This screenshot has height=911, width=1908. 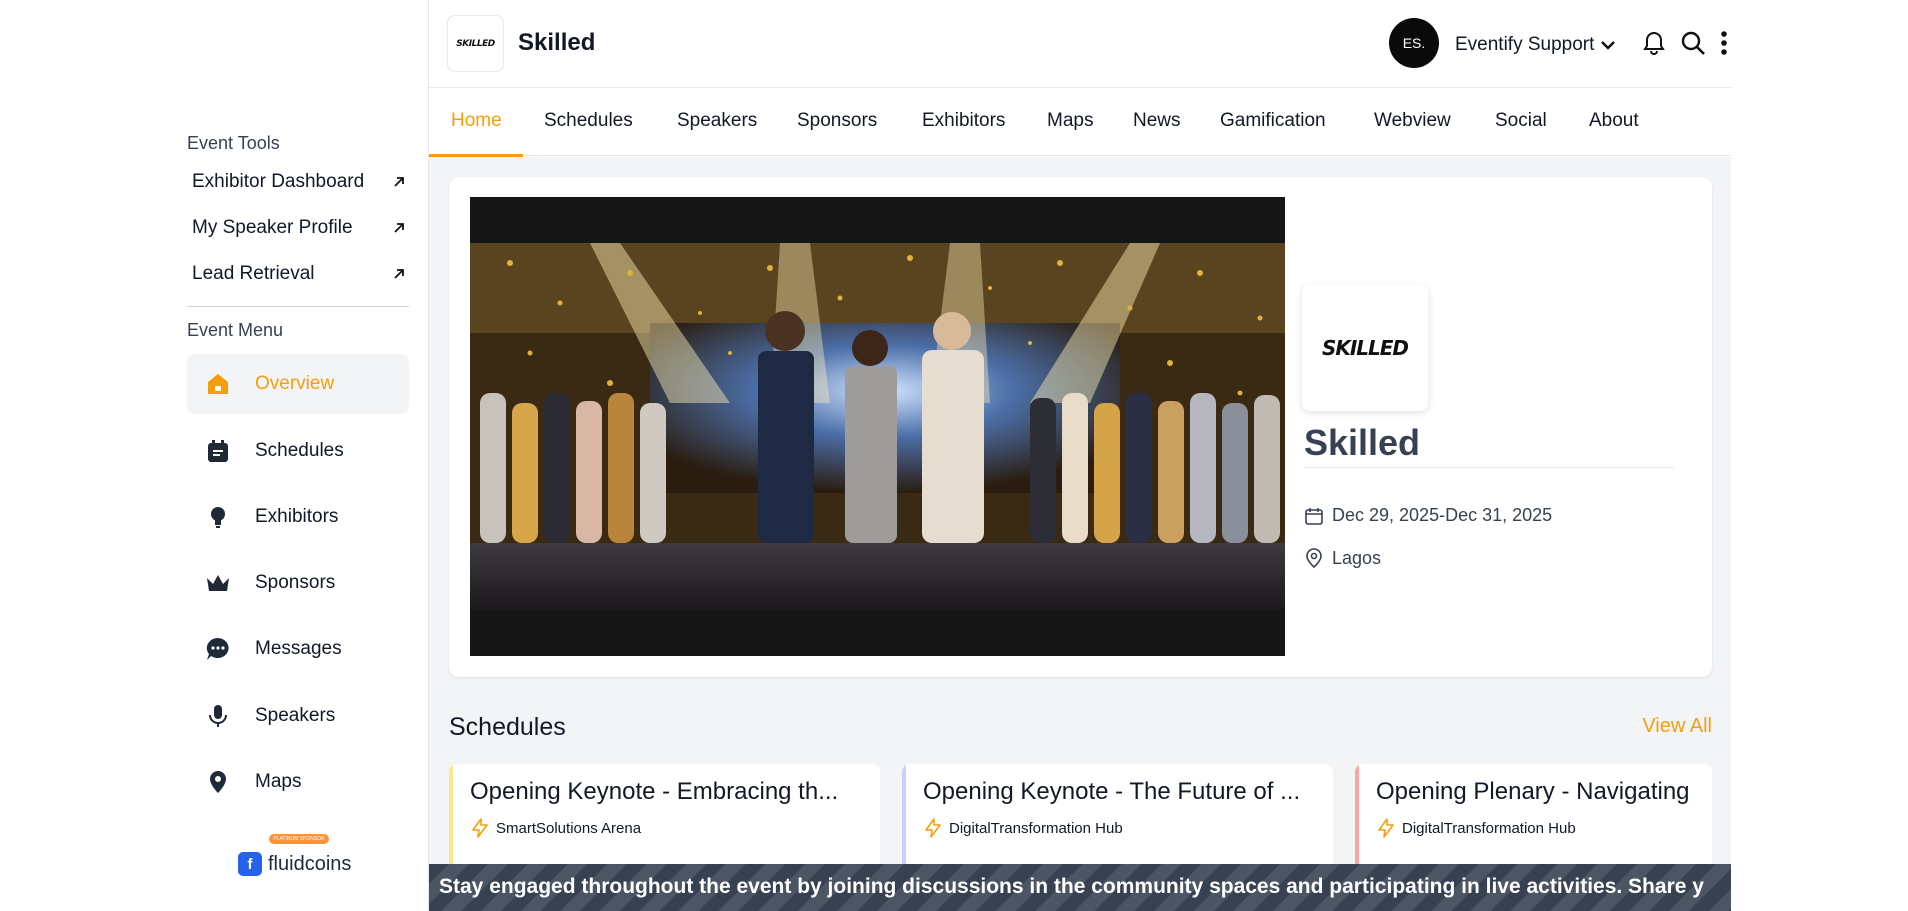 I want to click on top-header: SKILLED Skilled ES. Eventify Support, so click(x=1080, y=44).